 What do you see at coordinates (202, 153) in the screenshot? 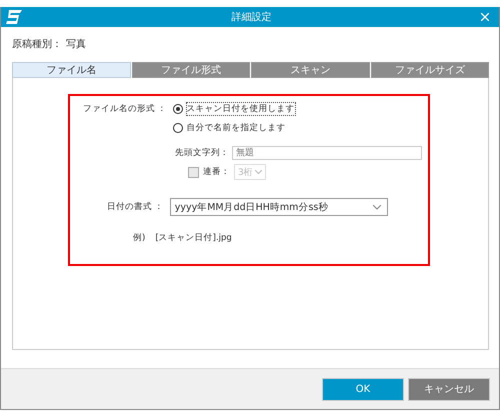
I see `prefix-label: 先頭文字列：` at bounding box center [202, 153].